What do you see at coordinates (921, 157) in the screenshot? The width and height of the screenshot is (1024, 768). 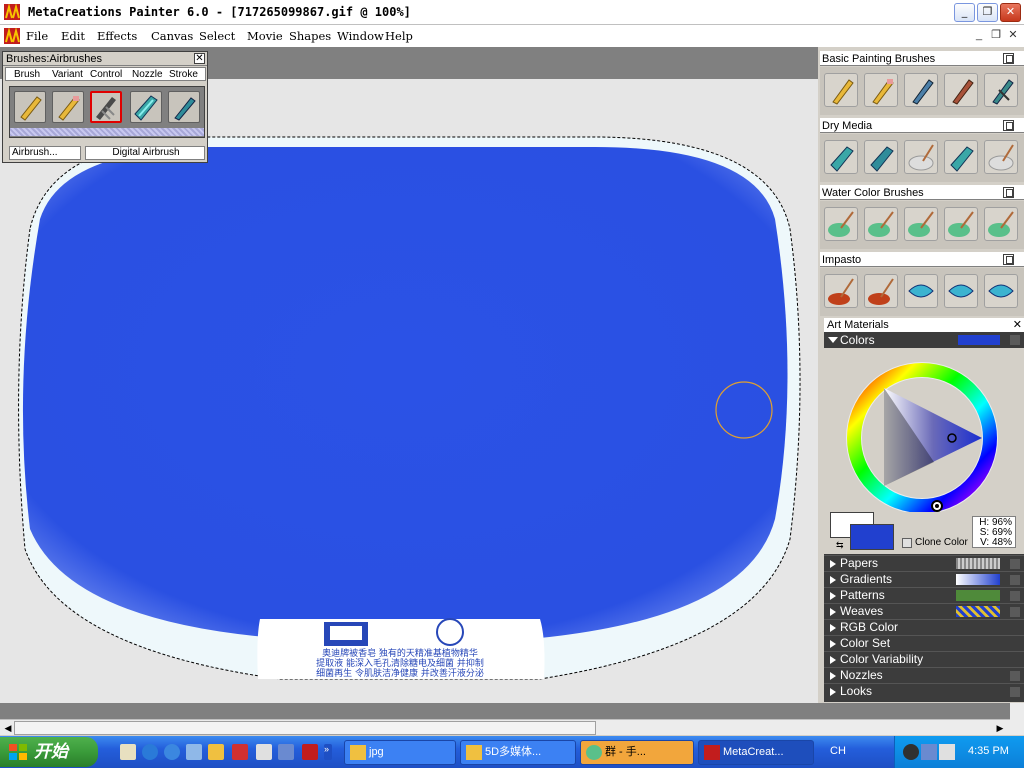 I see `blender-icon` at bounding box center [921, 157].